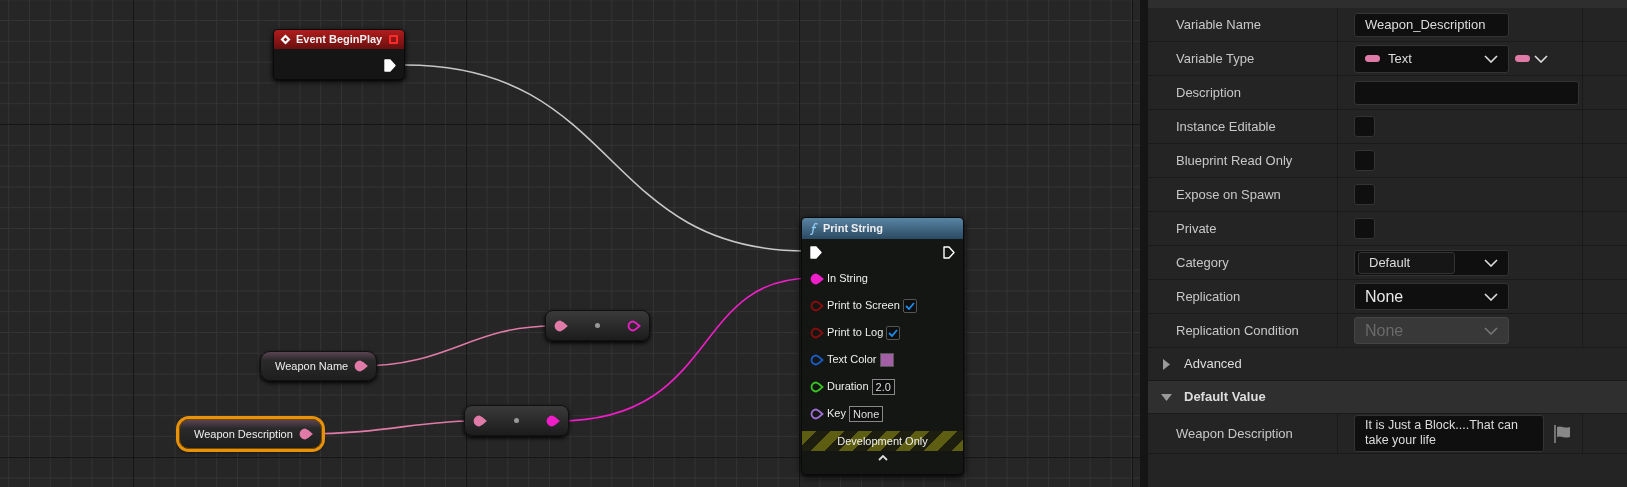  What do you see at coordinates (393, 39) in the screenshot?
I see `stop-icon` at bounding box center [393, 39].